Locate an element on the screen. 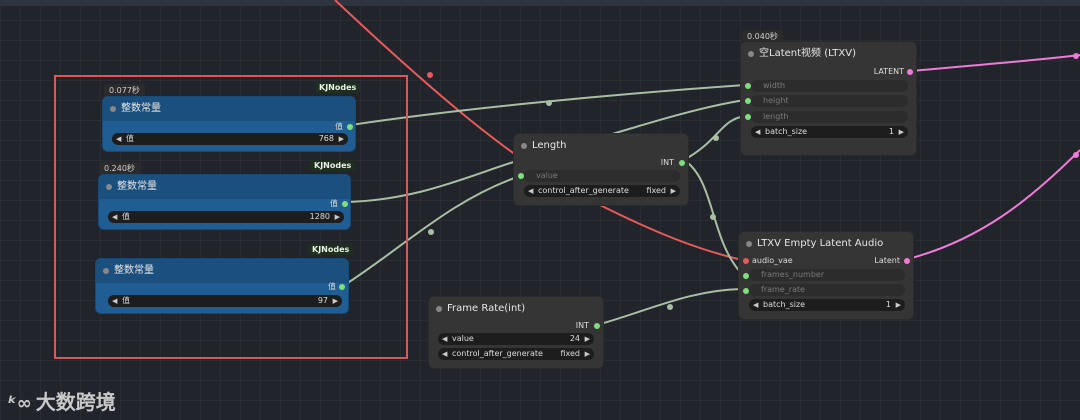 The image size is (1080, 420). node-title: Length is located at coordinates (601, 146).